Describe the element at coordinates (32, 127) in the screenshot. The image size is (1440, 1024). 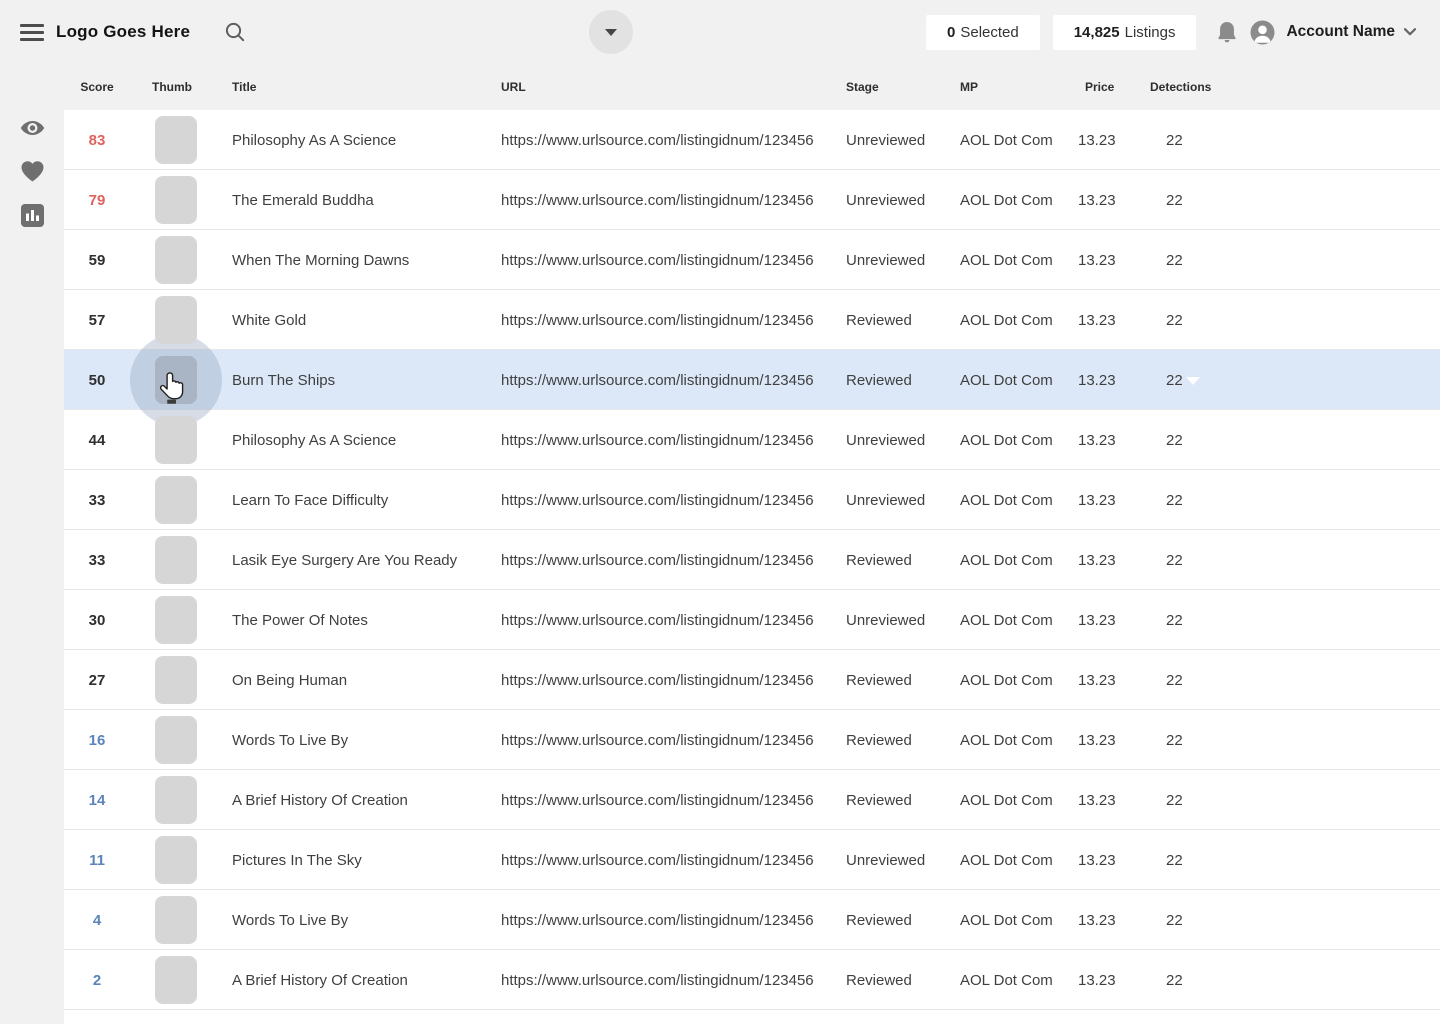
I see `eye-icon` at that location.